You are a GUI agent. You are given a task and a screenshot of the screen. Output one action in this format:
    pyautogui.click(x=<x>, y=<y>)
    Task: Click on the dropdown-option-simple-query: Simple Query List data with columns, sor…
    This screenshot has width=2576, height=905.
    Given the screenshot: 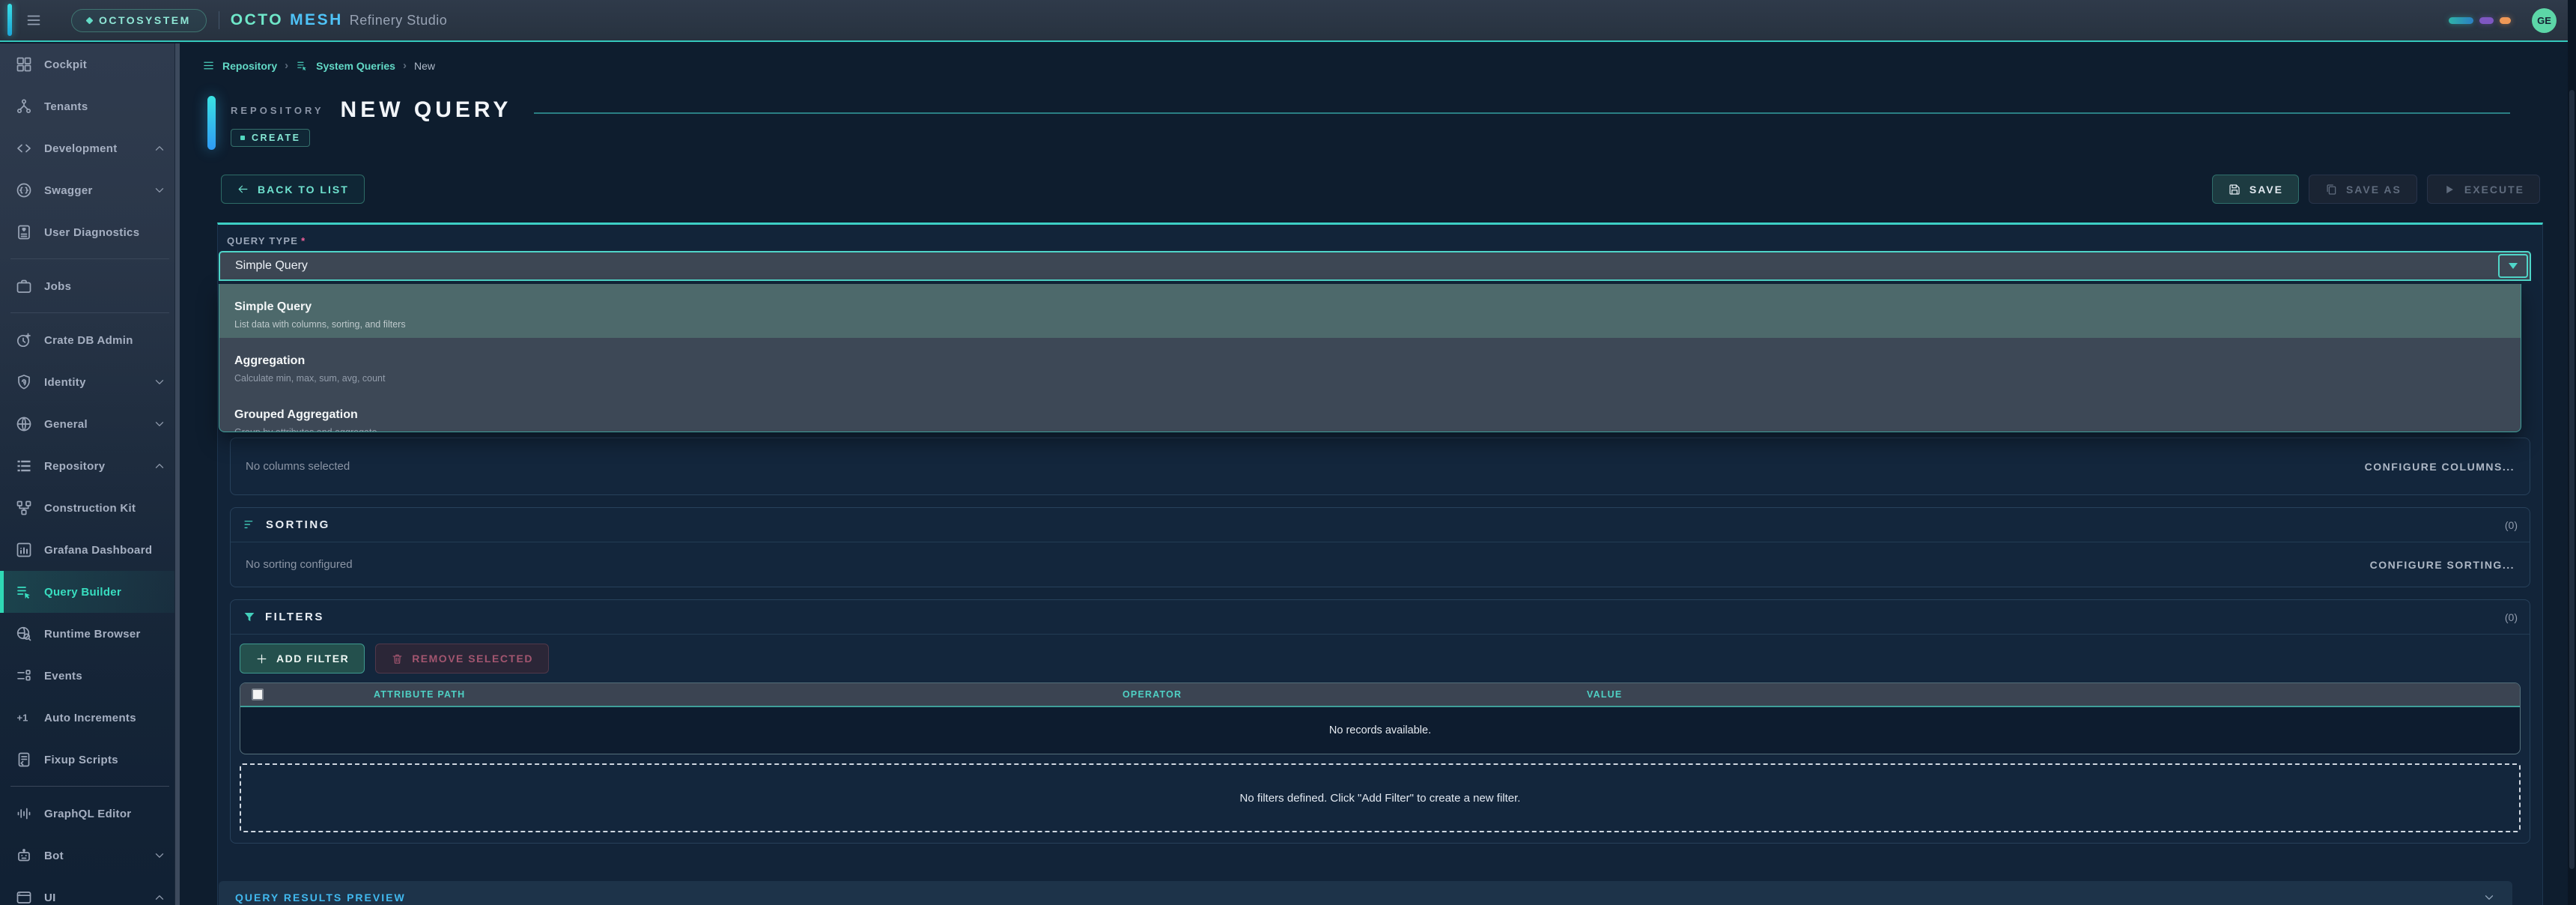 What is the action you would take?
    pyautogui.click(x=1370, y=311)
    